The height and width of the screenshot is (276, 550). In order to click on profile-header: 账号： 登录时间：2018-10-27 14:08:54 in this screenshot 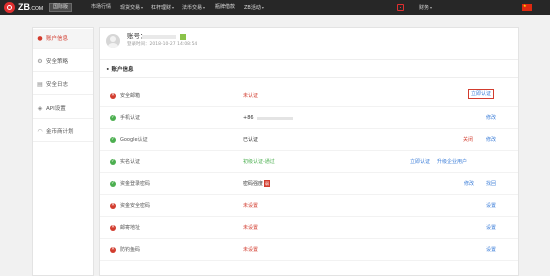, I will do `click(309, 44)`.